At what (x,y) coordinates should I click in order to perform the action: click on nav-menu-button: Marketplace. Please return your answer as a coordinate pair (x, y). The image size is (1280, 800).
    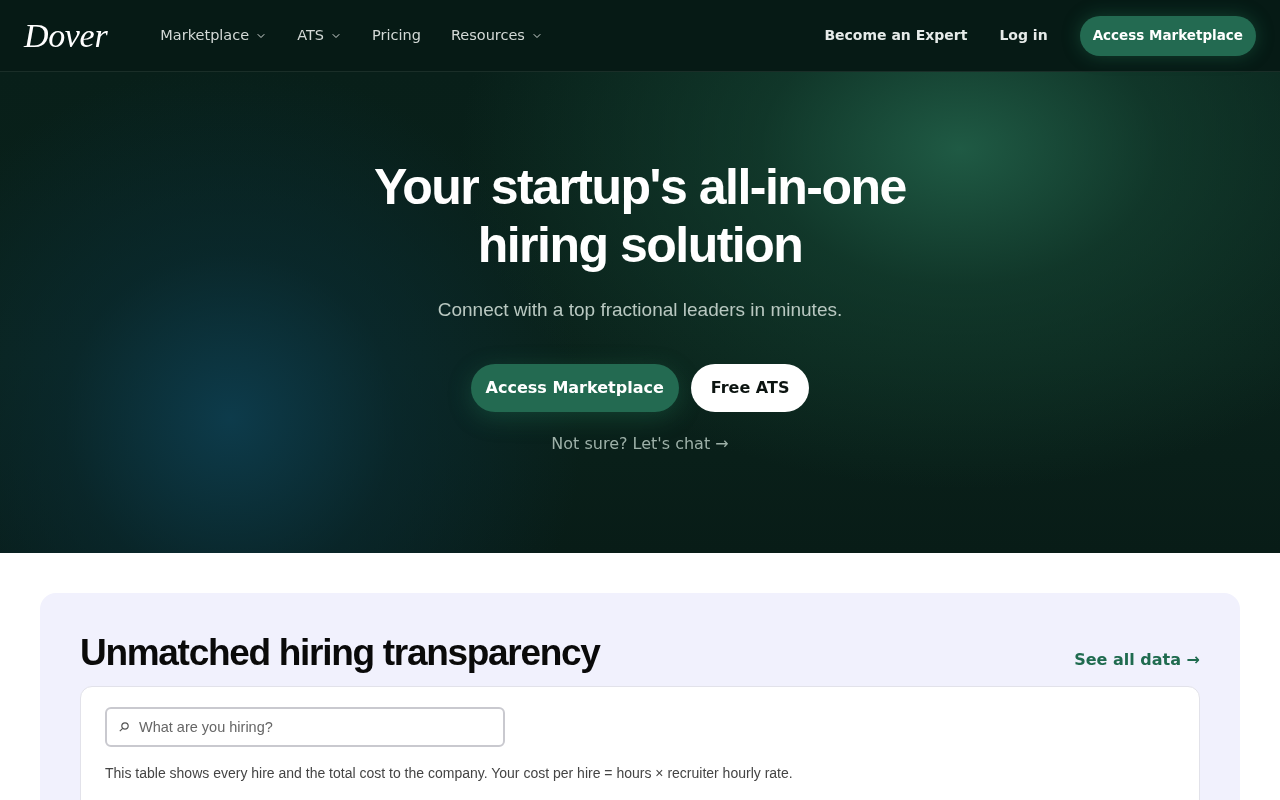
    Looking at the image, I should click on (214, 35).